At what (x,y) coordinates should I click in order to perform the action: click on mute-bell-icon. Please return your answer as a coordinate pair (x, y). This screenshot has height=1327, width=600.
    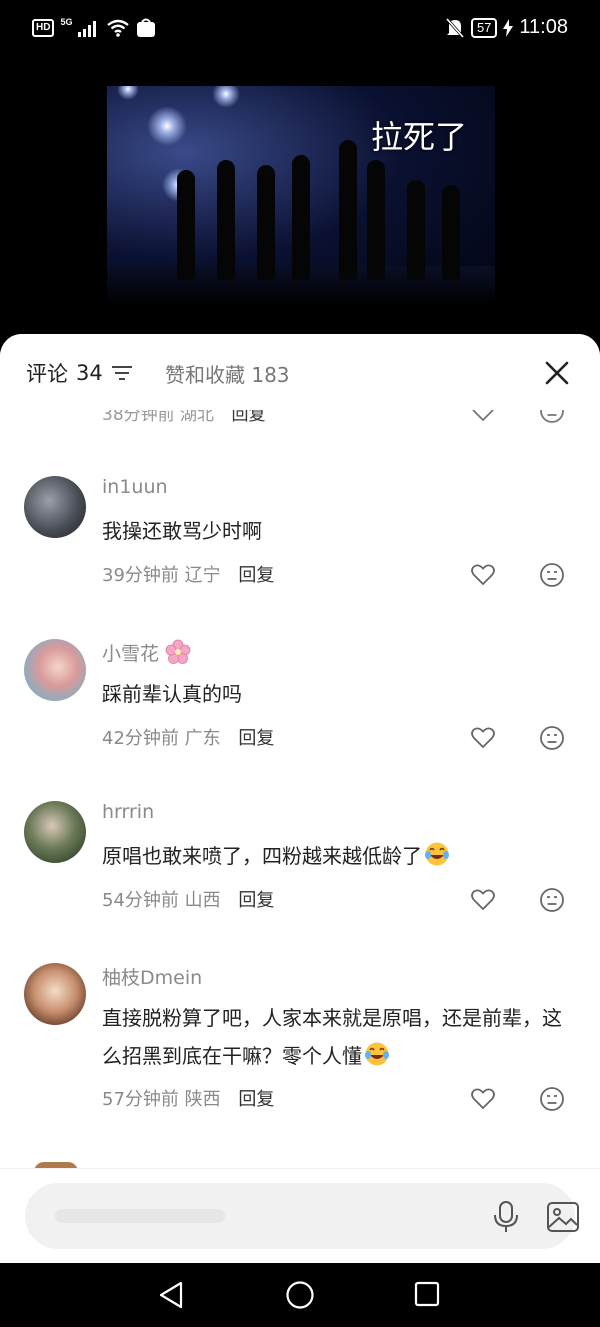
    Looking at the image, I should click on (455, 27).